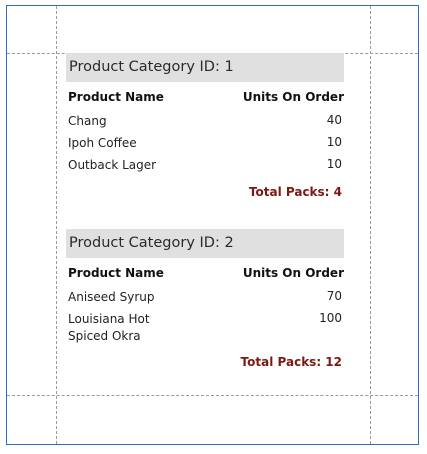  What do you see at coordinates (205, 121) in the screenshot?
I see `table-row: Chang 40` at bounding box center [205, 121].